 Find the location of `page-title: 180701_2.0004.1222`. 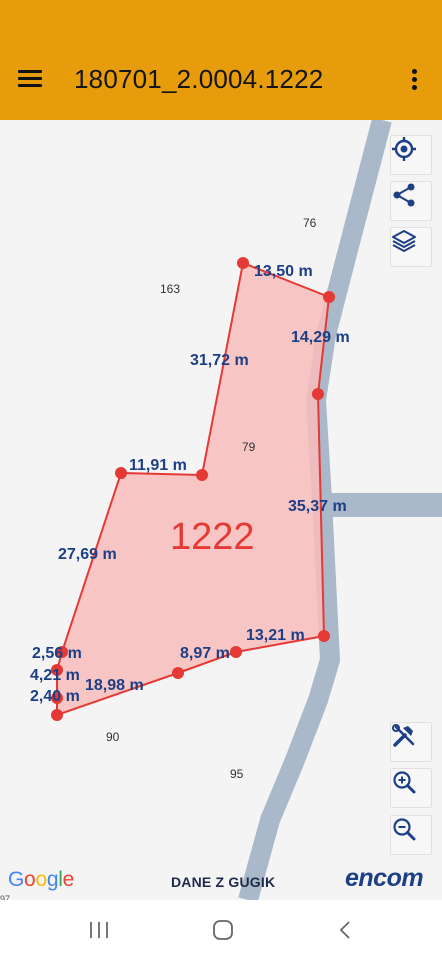

page-title: 180701_2.0004.1222 is located at coordinates (199, 79).